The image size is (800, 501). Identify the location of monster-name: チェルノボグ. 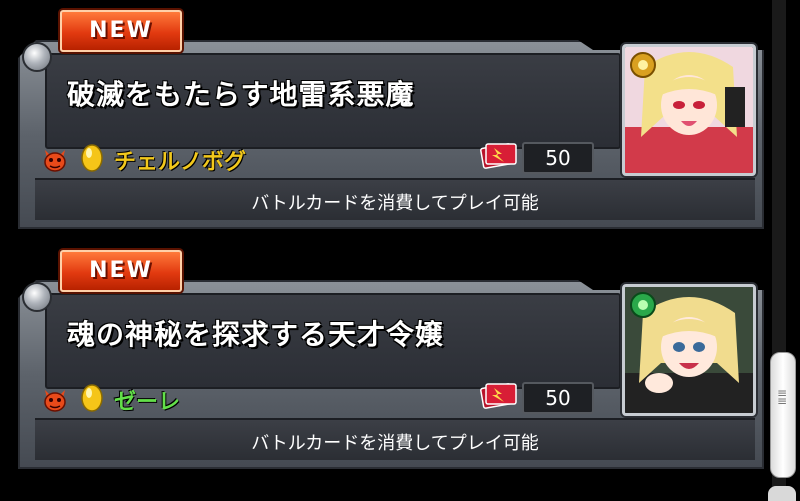
(180, 162).